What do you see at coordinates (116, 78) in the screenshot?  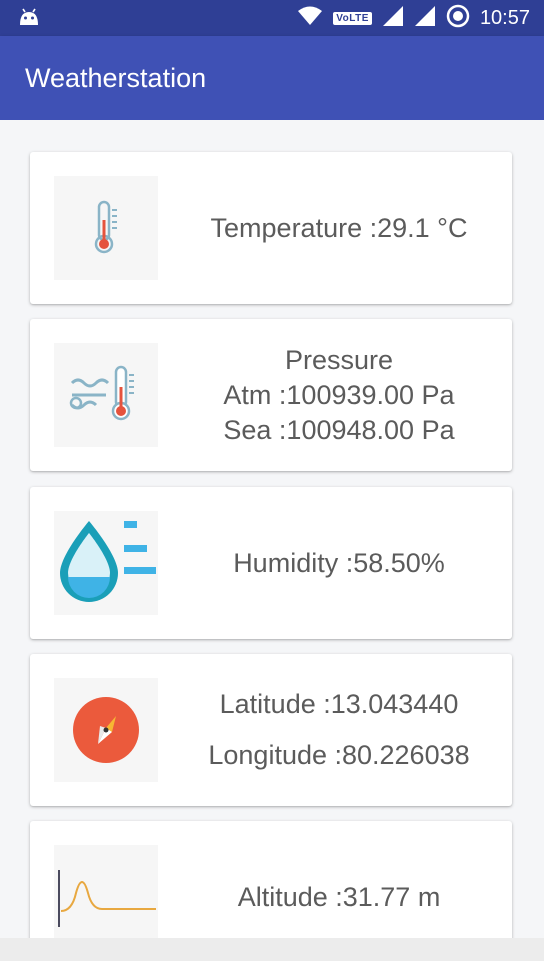 I see `app-title: Weatherstation` at bounding box center [116, 78].